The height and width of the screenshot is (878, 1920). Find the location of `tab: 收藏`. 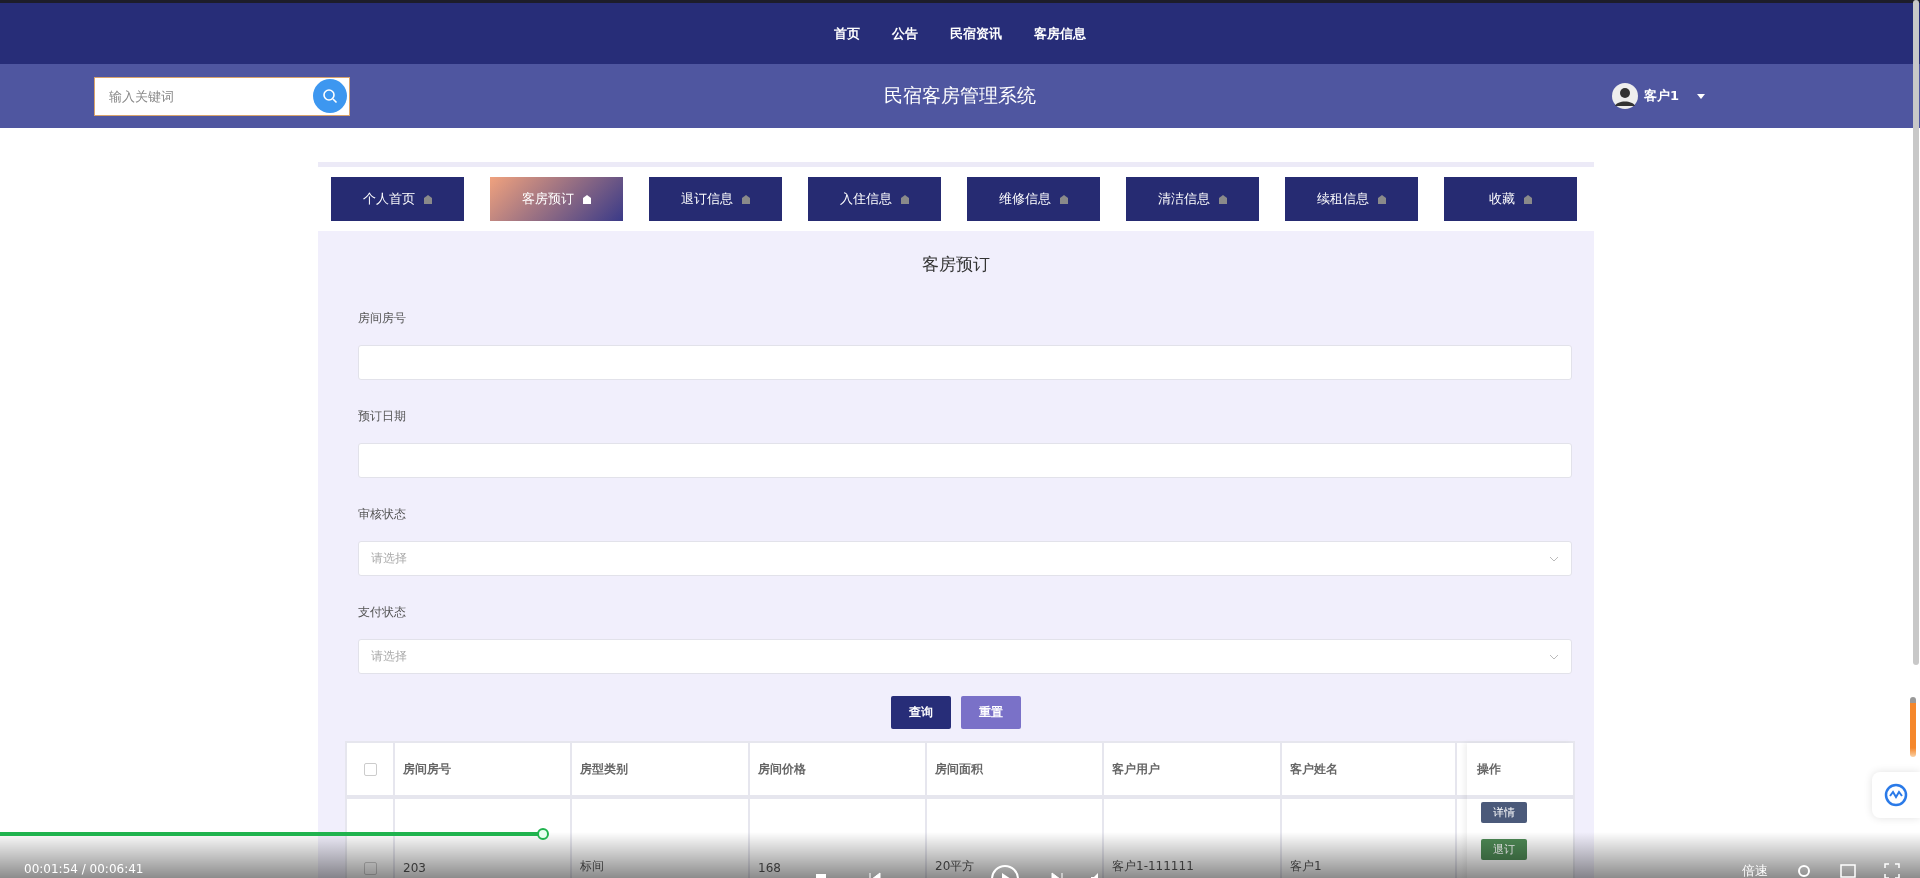

tab: 收藏 is located at coordinates (1510, 199).